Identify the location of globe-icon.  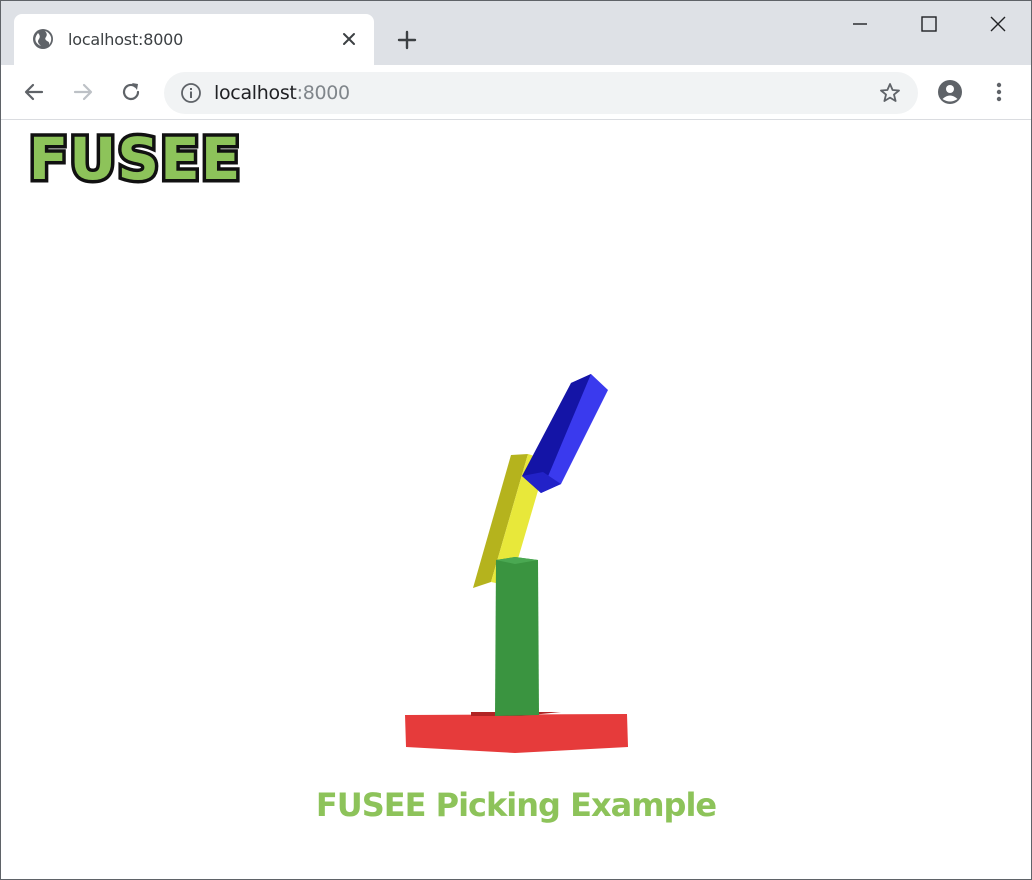
(43, 39).